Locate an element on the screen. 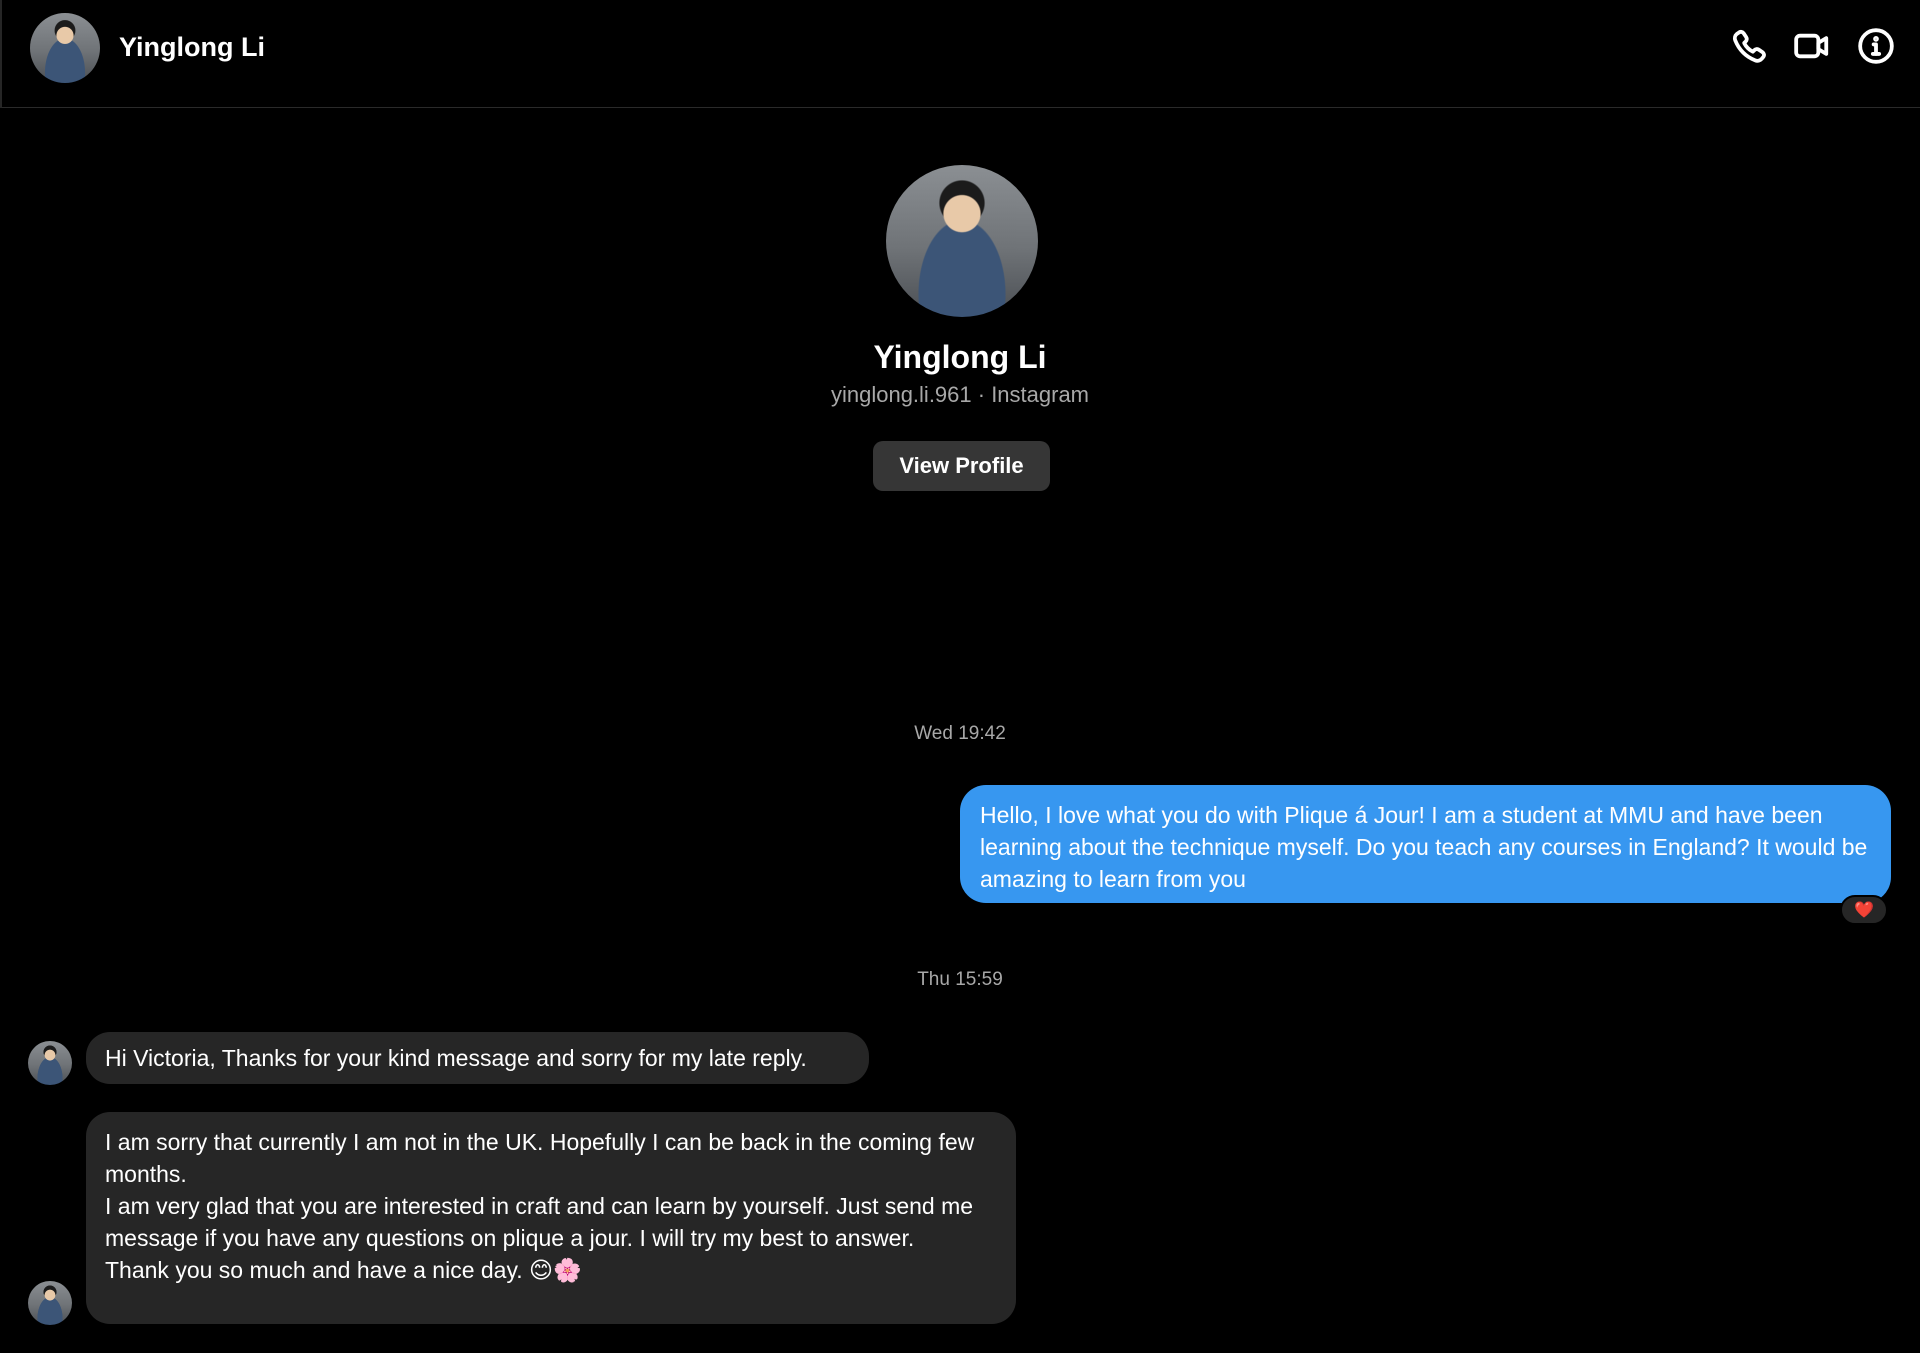 Image resolution: width=1920 pixels, height=1353 pixels. profile-avatar is located at coordinates (962, 241).